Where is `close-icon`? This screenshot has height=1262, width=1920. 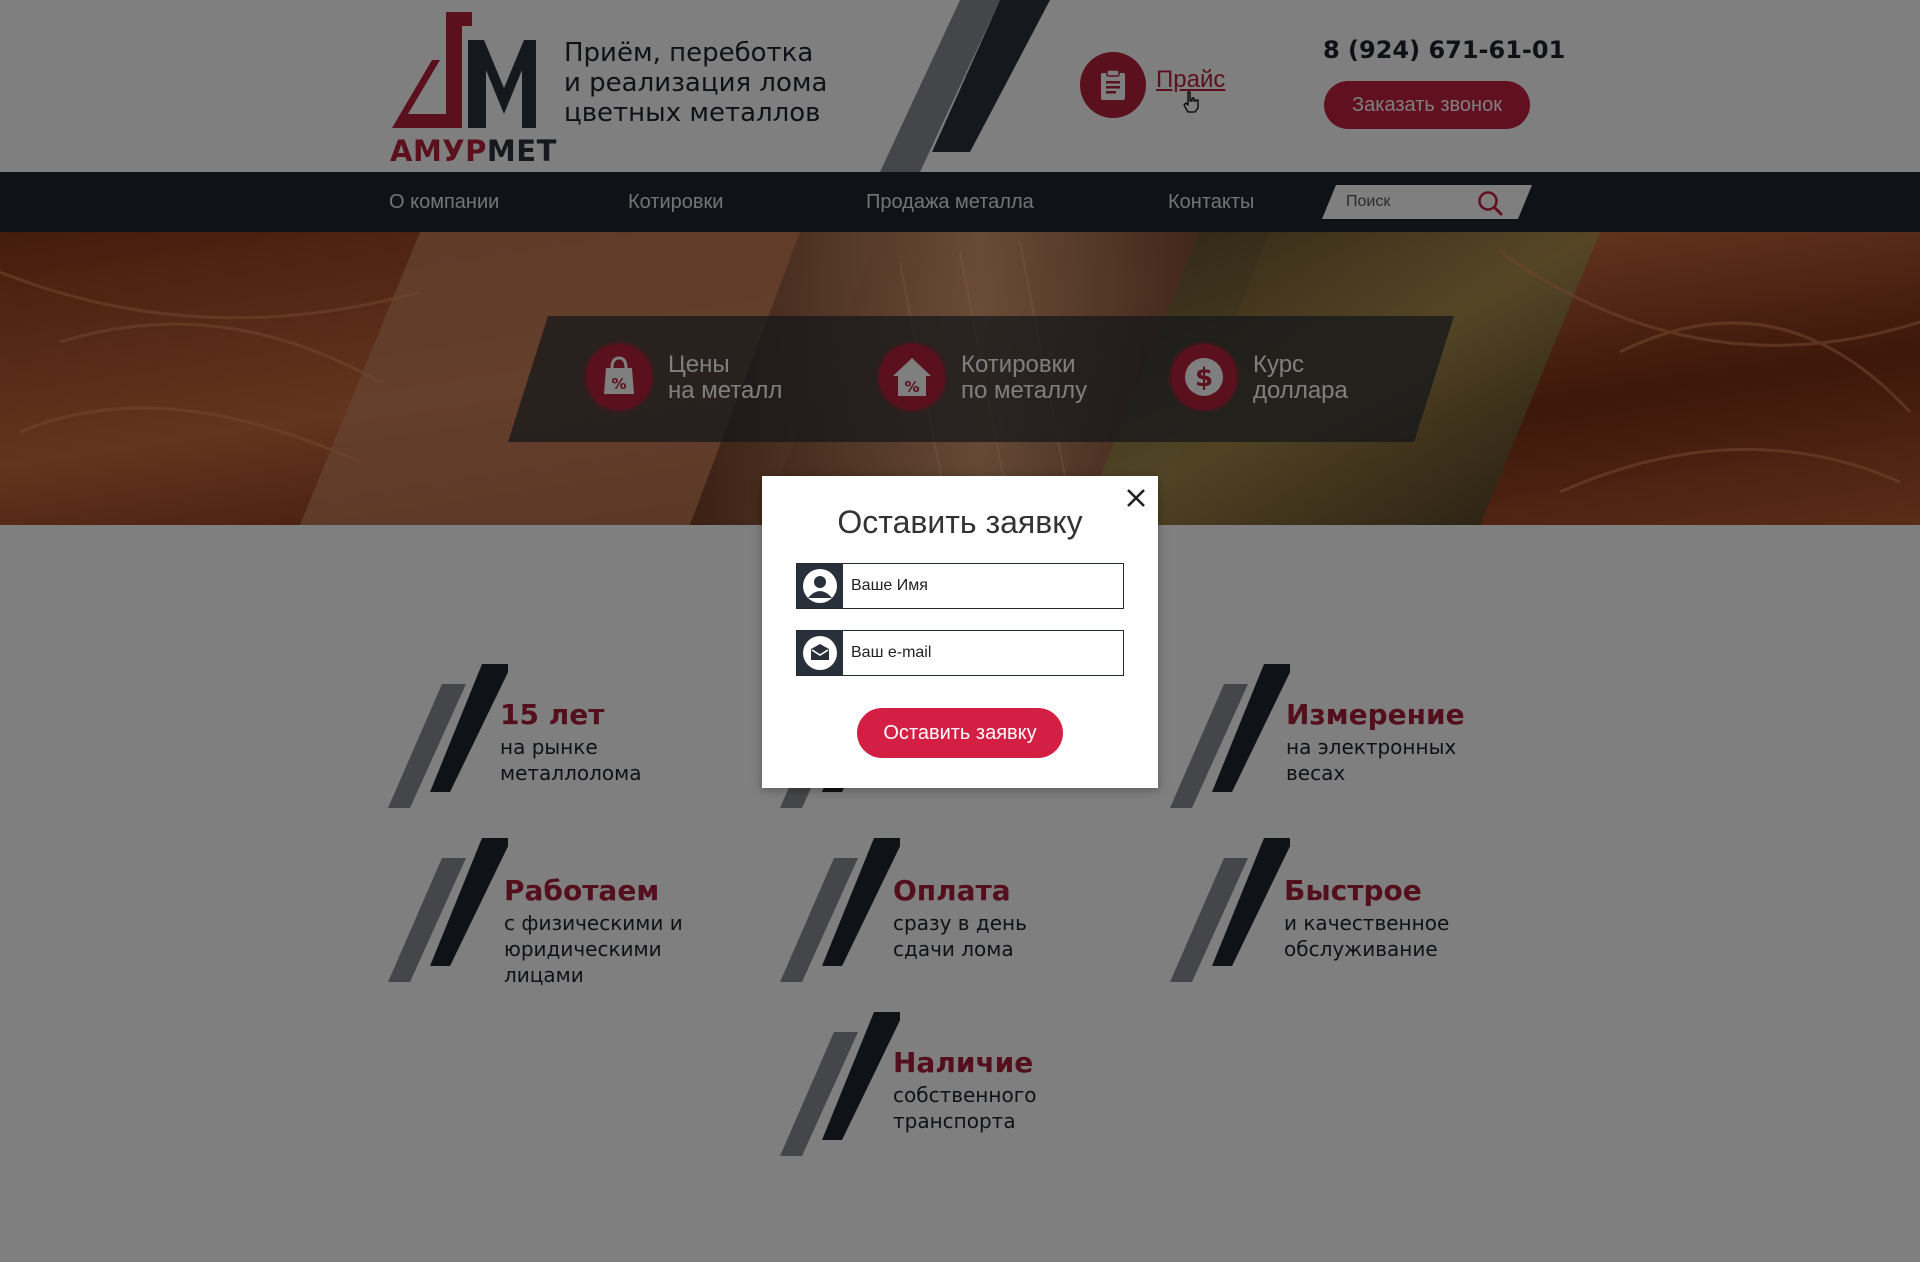 close-icon is located at coordinates (1136, 498).